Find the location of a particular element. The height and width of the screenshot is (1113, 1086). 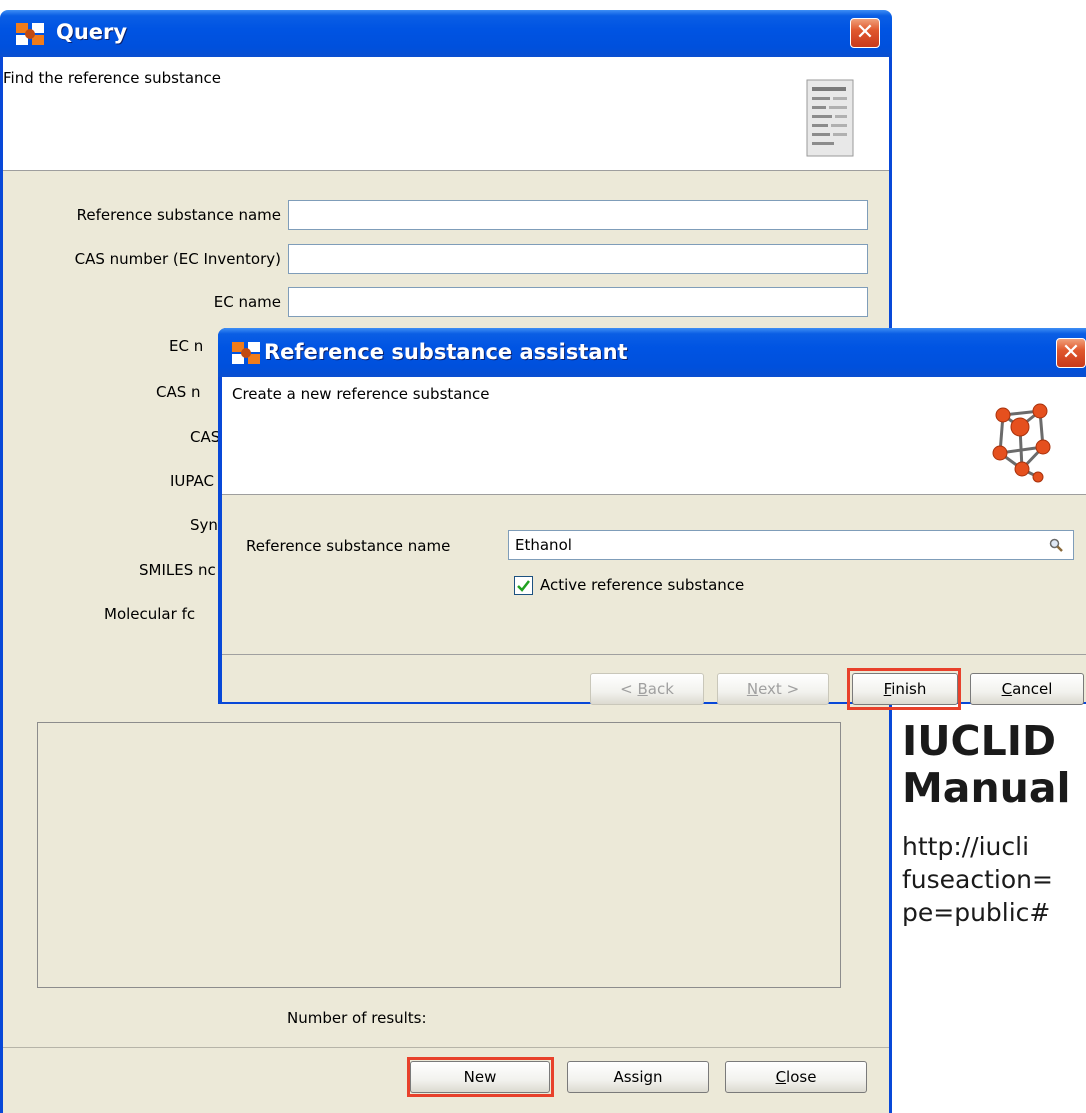

close-mnemonic: C is located at coordinates (781, 1077).